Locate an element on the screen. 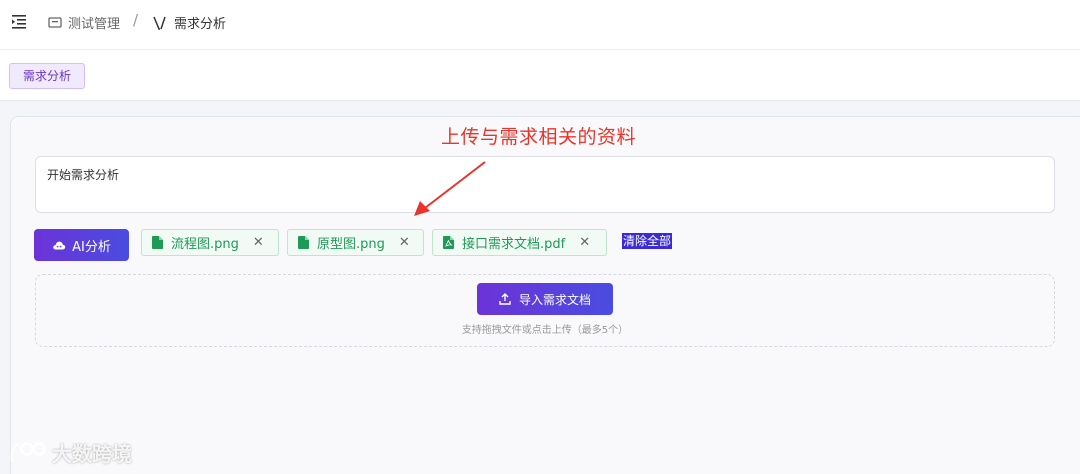  file-chip: 流程图.png ✕ is located at coordinates (210, 242).